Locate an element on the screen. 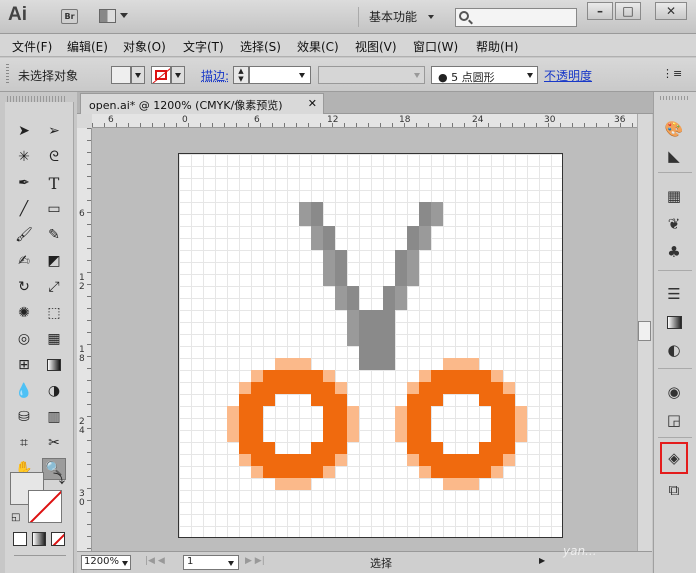 This screenshot has width=696, height=573. layers-panel-icon: ◈ is located at coordinates (674, 458).